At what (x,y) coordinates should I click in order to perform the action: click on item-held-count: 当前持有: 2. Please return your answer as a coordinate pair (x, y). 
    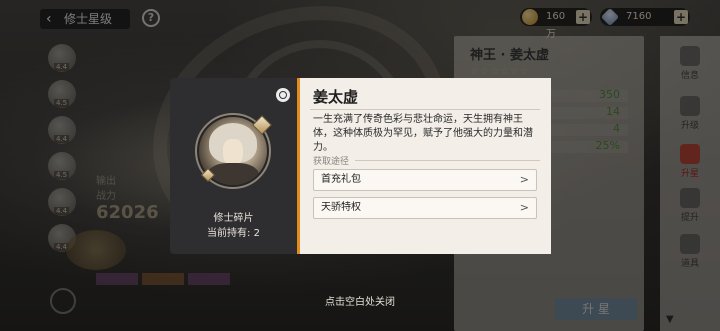
    Looking at the image, I should click on (233, 231).